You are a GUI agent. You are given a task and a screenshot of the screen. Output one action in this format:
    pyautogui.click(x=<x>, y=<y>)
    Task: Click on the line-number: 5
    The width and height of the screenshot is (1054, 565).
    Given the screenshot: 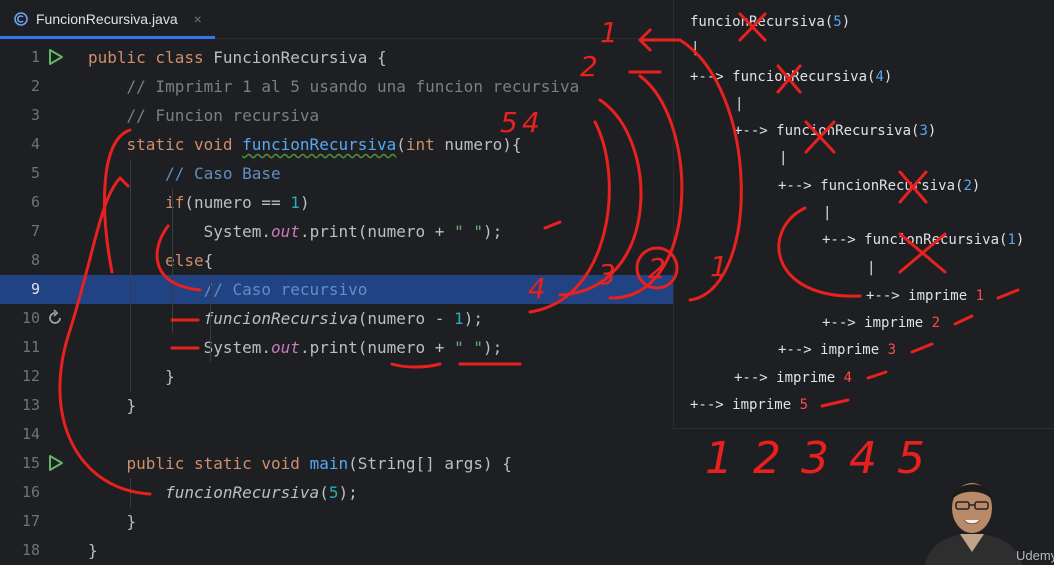 What is the action you would take?
    pyautogui.click(x=20, y=173)
    